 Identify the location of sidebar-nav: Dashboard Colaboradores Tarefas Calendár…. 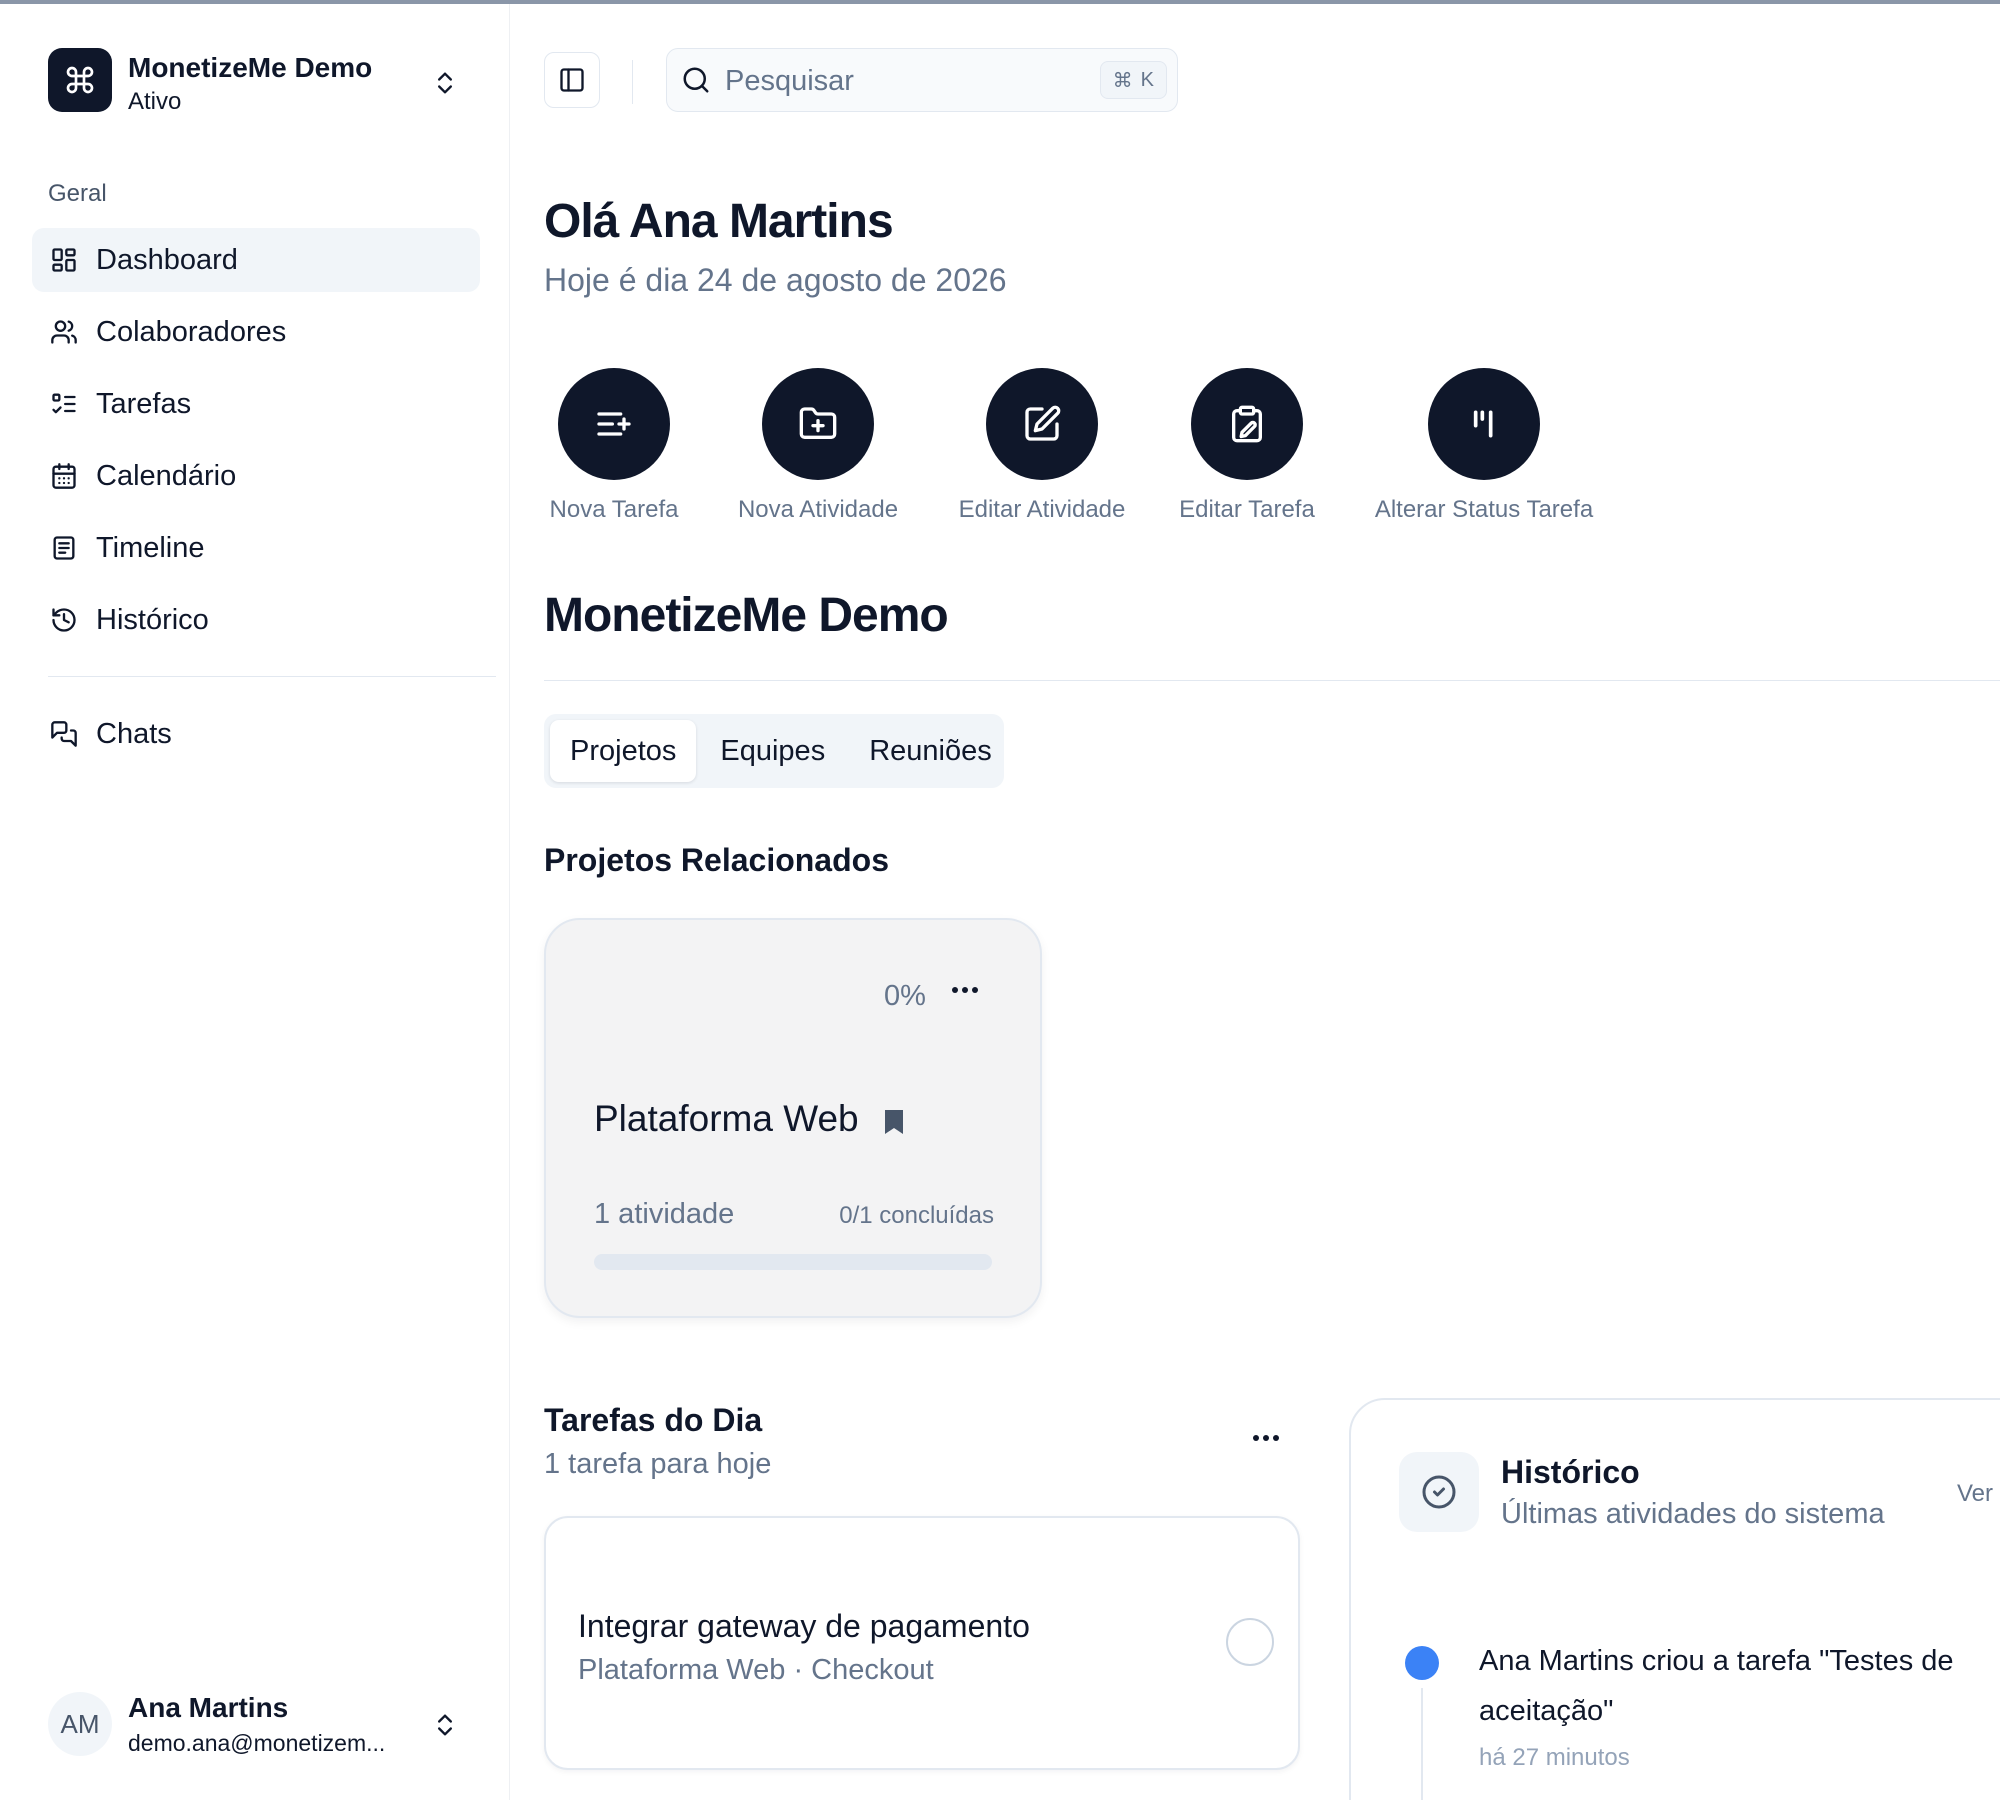
(256, 444).